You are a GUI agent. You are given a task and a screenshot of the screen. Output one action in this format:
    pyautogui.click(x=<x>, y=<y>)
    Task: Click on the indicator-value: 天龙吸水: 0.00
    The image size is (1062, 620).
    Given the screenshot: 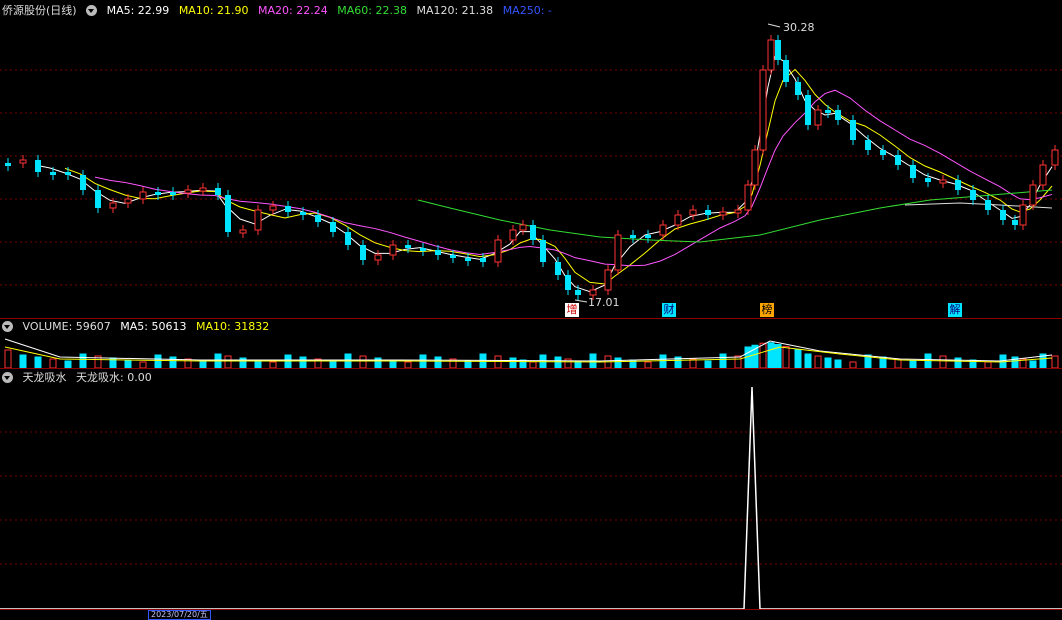 What is the action you would take?
    pyautogui.click(x=114, y=377)
    